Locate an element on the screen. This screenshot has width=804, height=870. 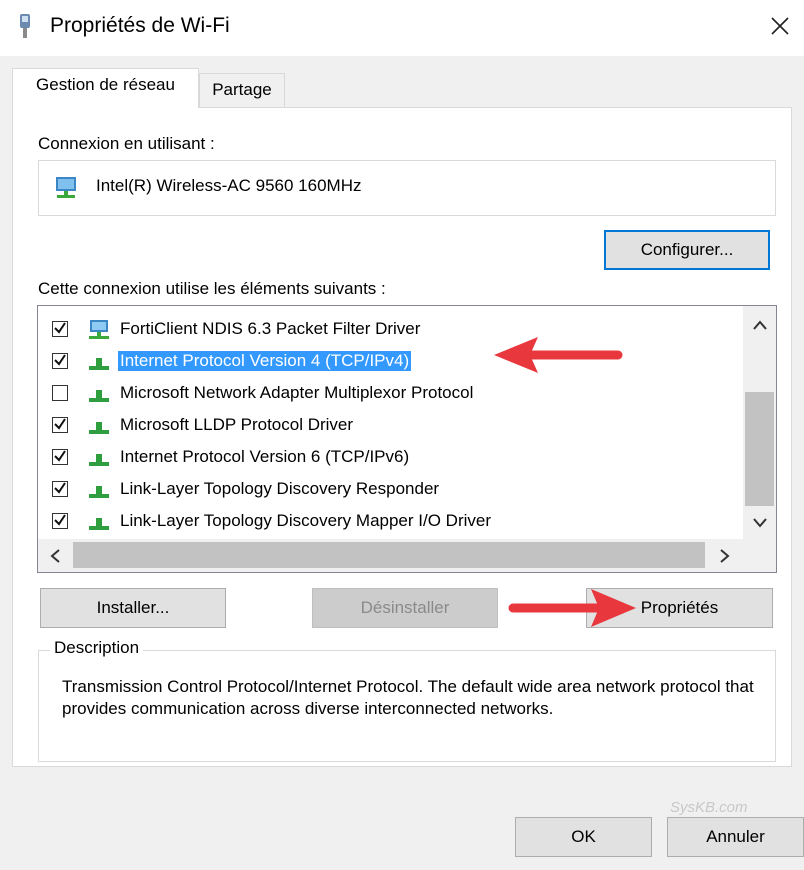
horizontal-scrollbar is located at coordinates (407, 555).